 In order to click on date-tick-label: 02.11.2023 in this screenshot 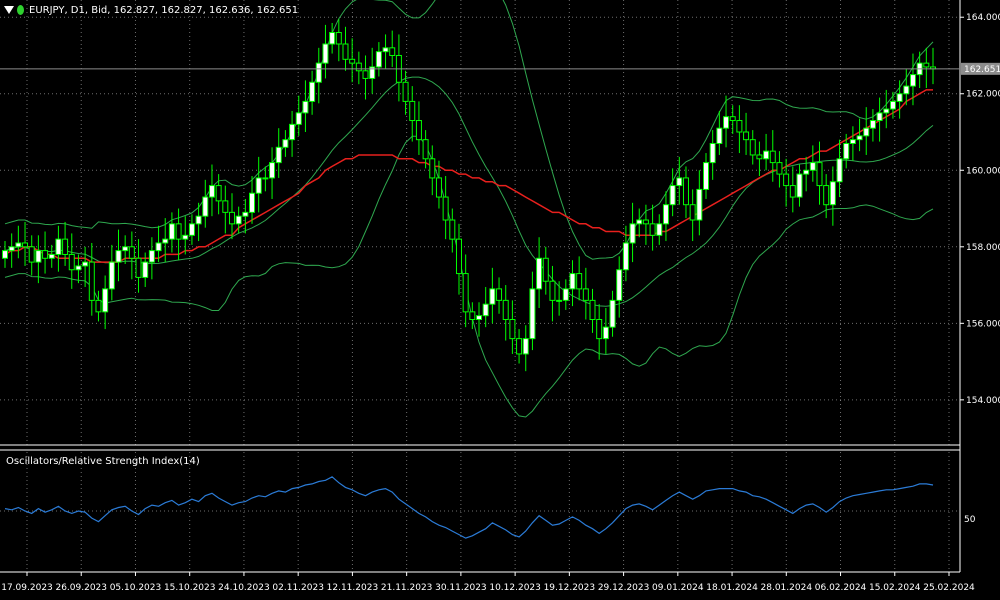, I will do `click(298, 588)`.